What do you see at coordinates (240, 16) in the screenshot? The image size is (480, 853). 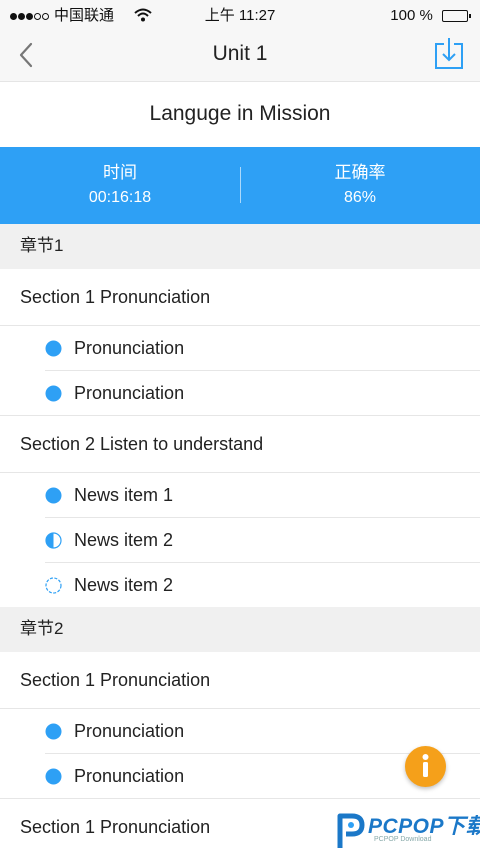 I see `status-bar: 中国联通 上午 11:27 100 %` at bounding box center [240, 16].